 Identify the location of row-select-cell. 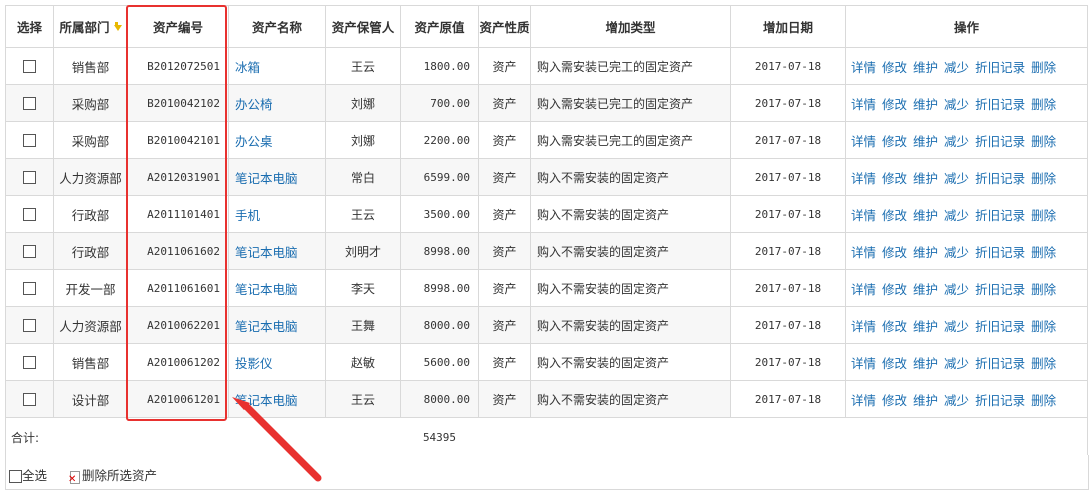
(29, 399).